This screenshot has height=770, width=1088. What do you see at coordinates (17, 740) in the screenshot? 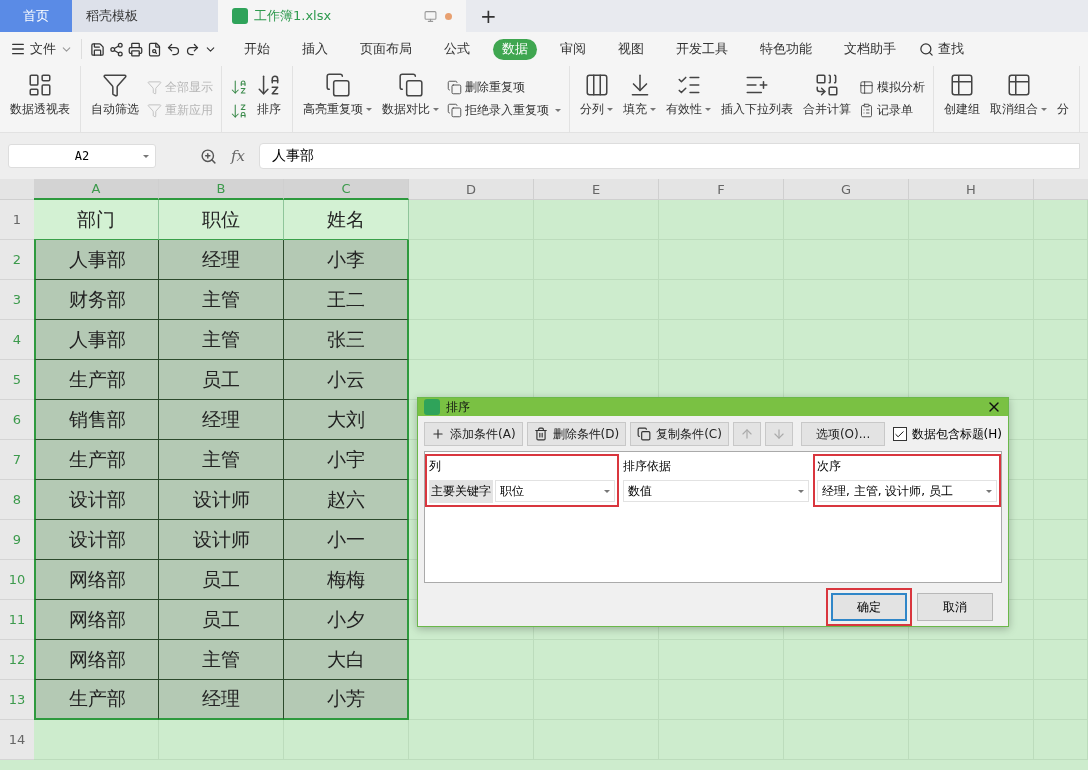
I see `row-header: 14` at bounding box center [17, 740].